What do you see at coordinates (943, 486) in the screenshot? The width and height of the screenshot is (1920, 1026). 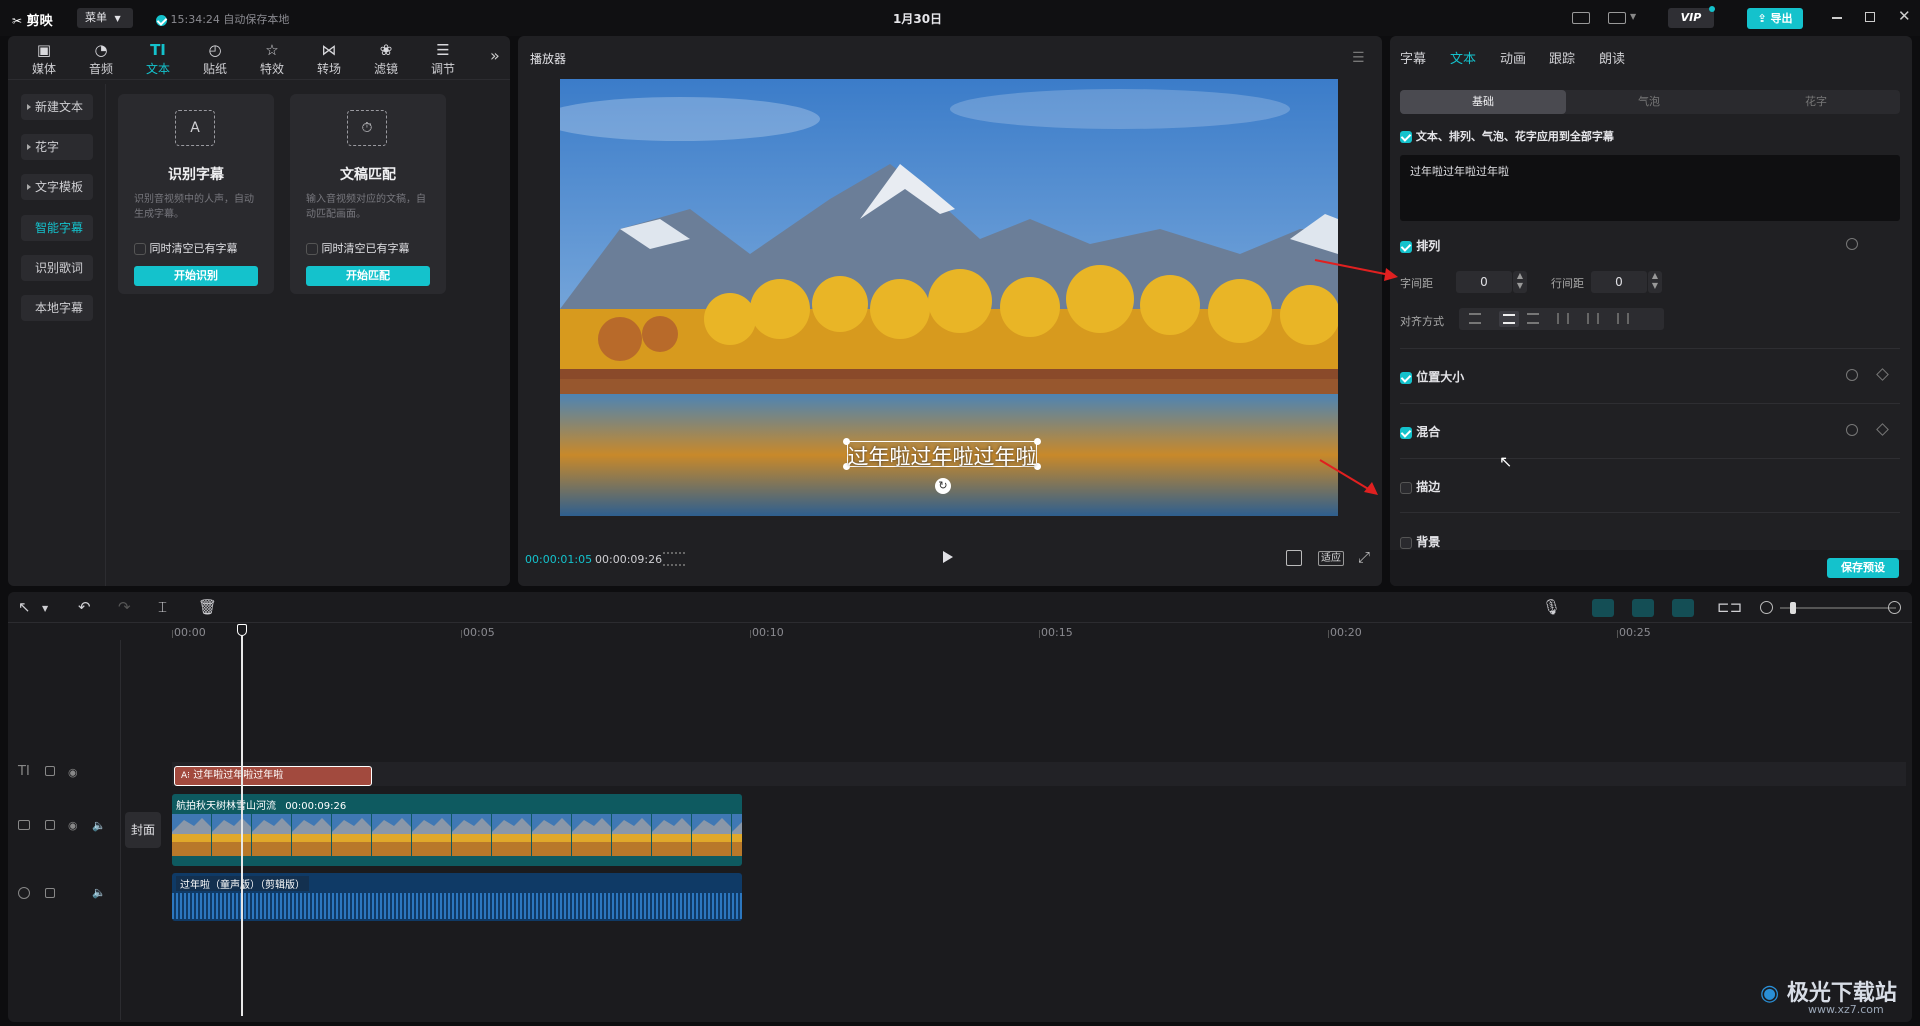 I see `rotate-icon: ↻` at bounding box center [943, 486].